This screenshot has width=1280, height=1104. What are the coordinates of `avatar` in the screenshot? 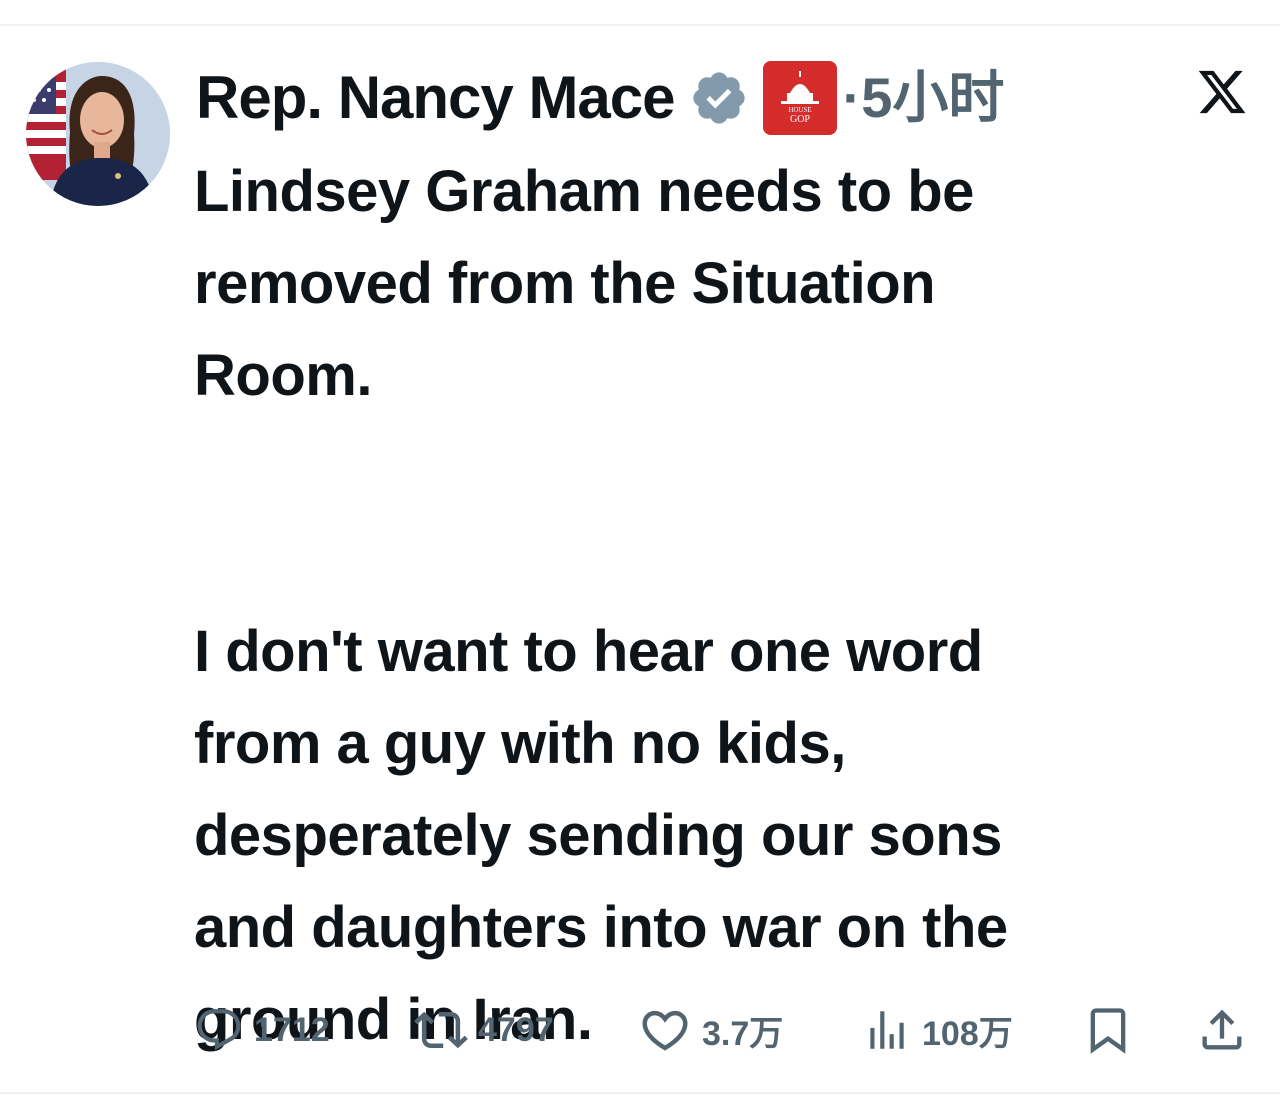 It's located at (98, 134).